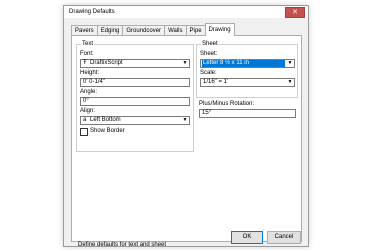  What do you see at coordinates (89, 92) in the screenshot?
I see `angle-label: Angle:` at bounding box center [89, 92].